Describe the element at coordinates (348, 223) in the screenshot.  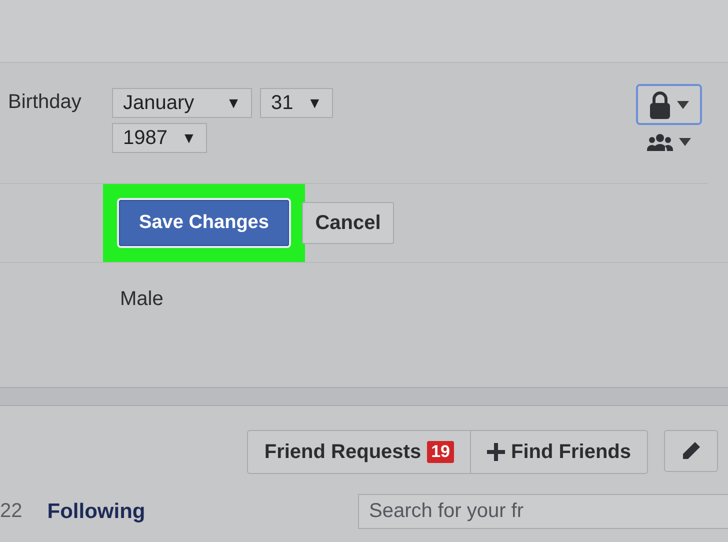
I see `cancel-button: Cancel` at that location.